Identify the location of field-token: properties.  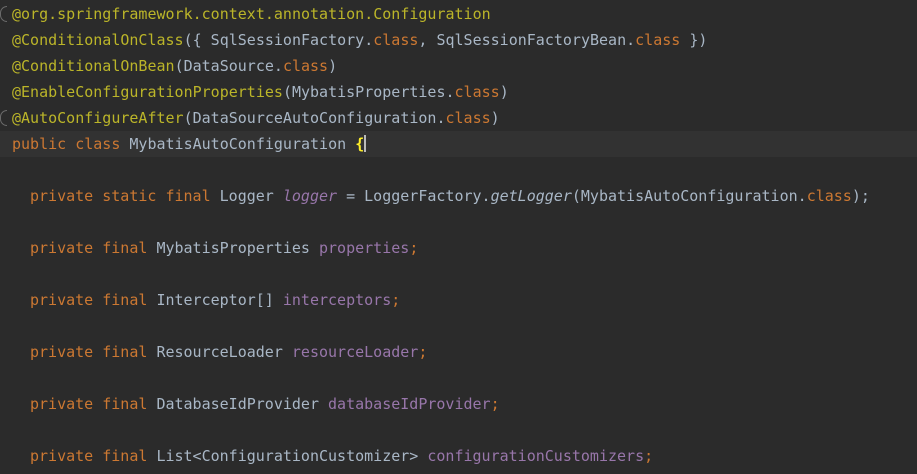
(364, 248).